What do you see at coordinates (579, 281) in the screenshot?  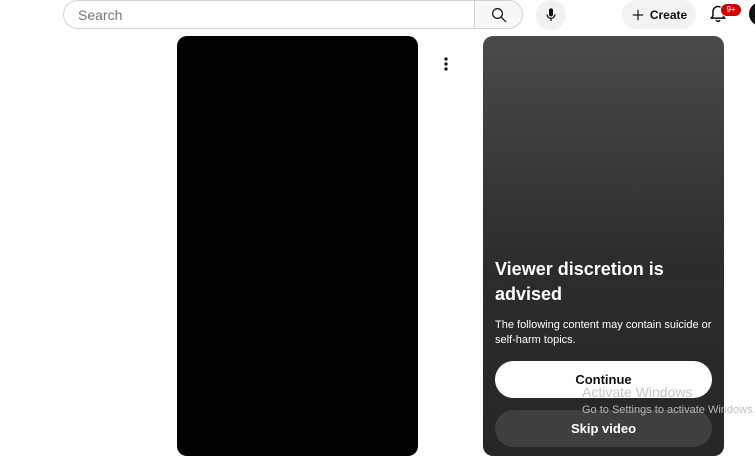 I see `warning-title: Viewer discretion is advised` at bounding box center [579, 281].